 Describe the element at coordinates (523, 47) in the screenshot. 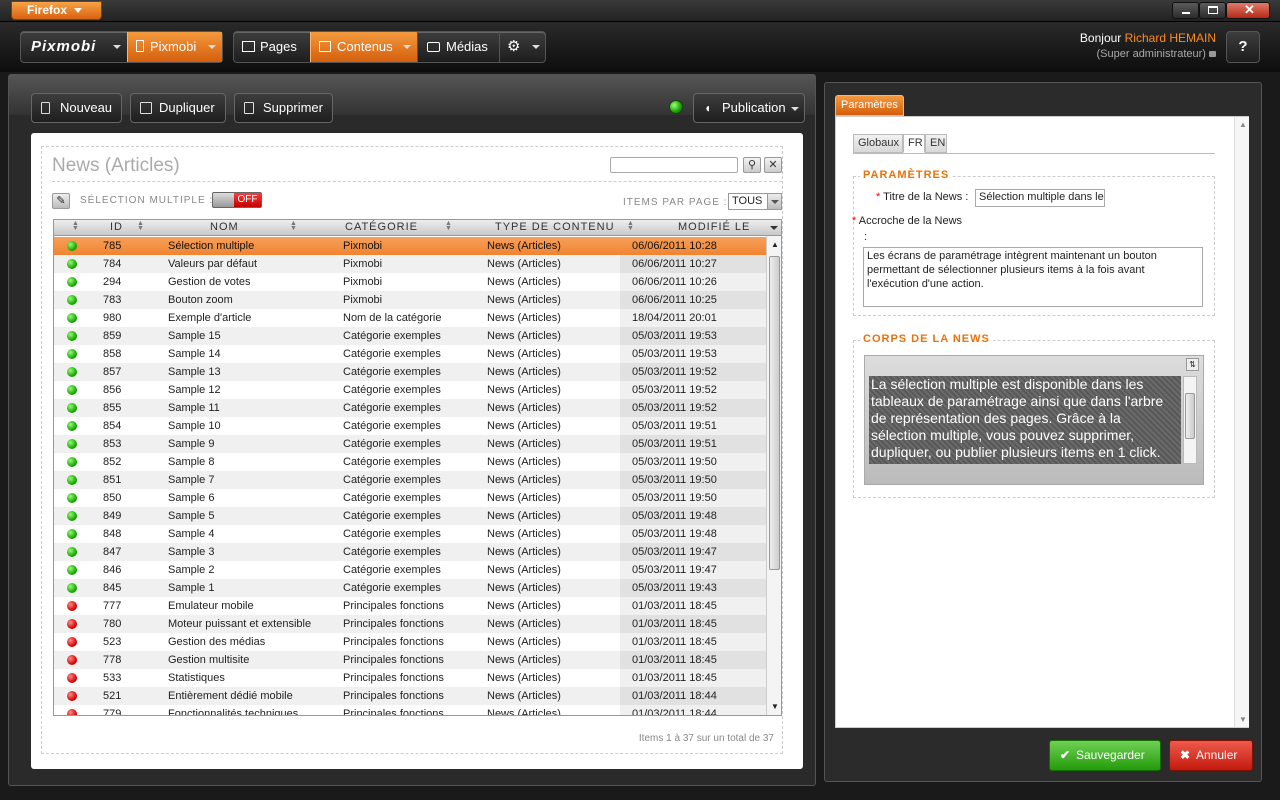

I see `settings-menu: ⚙` at that location.